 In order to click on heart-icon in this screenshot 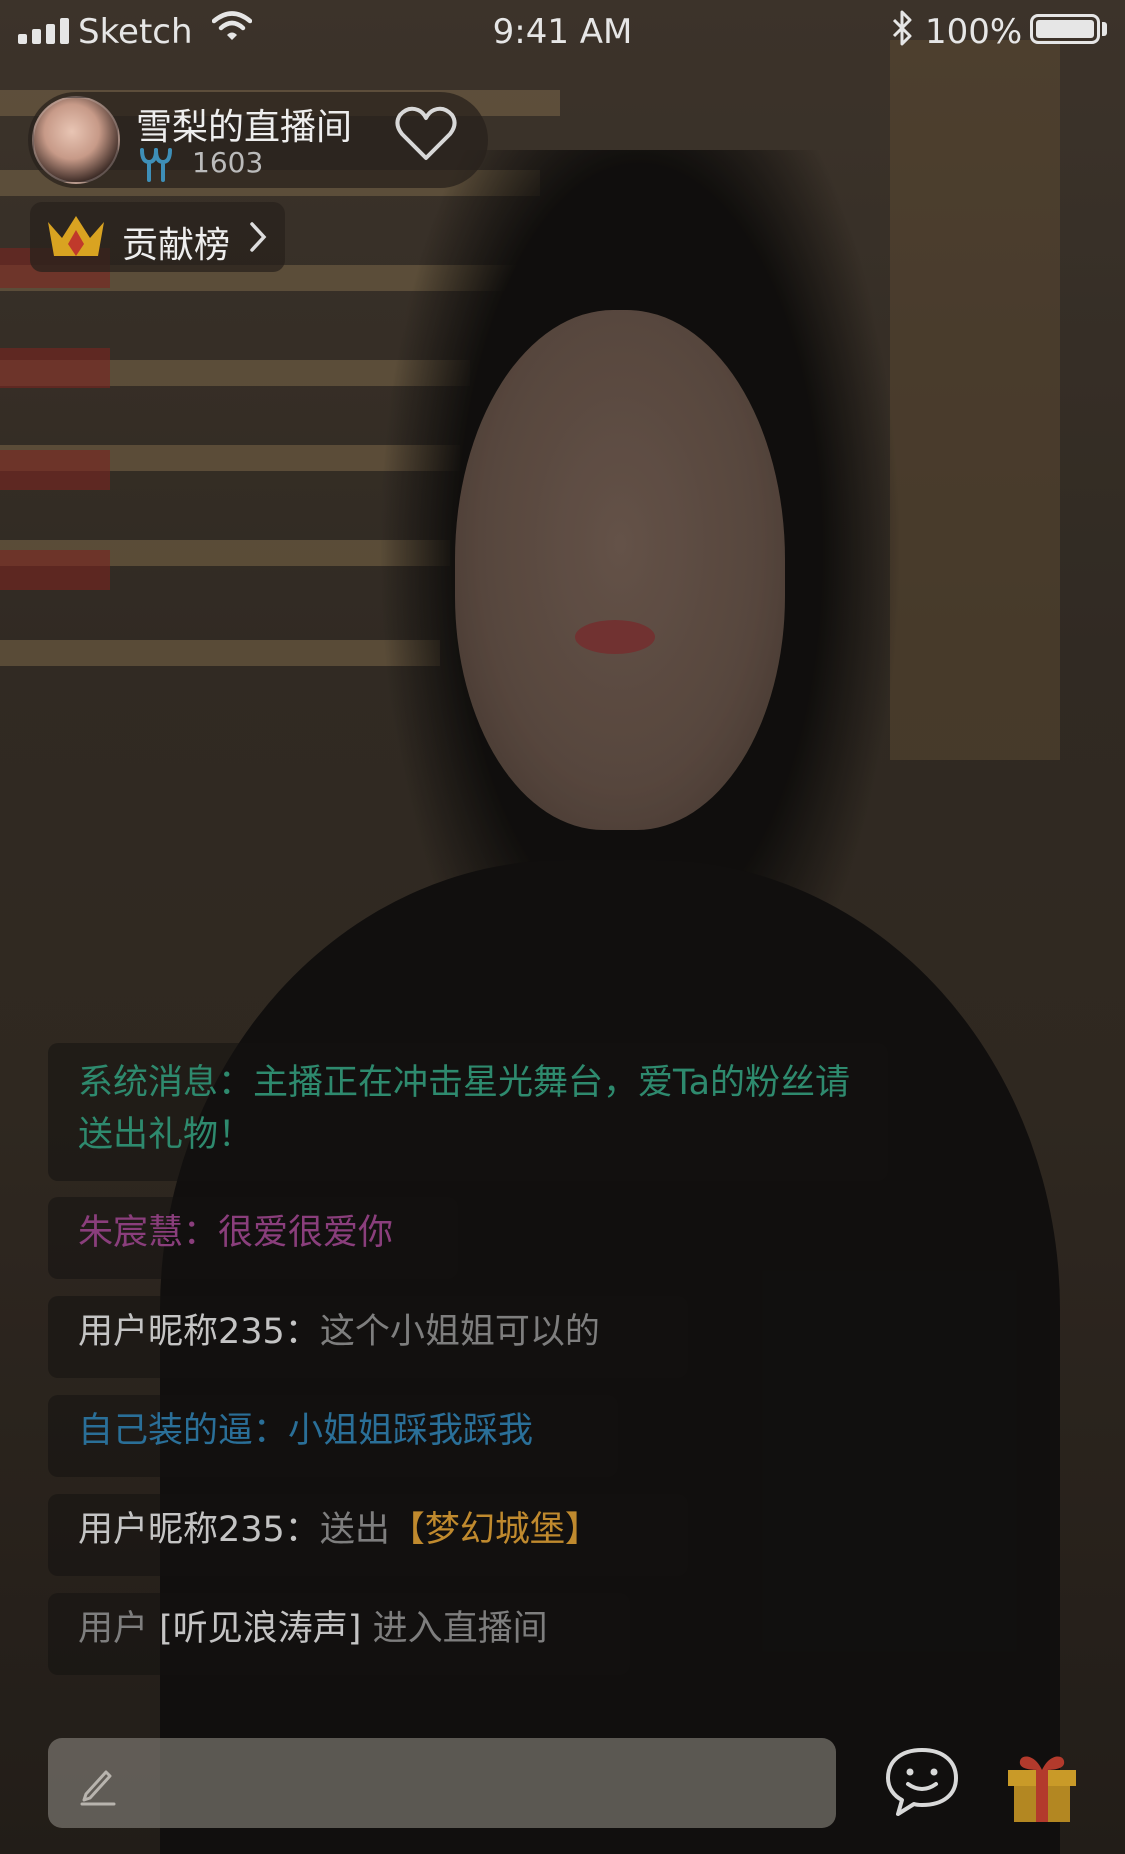, I will do `click(426, 135)`.